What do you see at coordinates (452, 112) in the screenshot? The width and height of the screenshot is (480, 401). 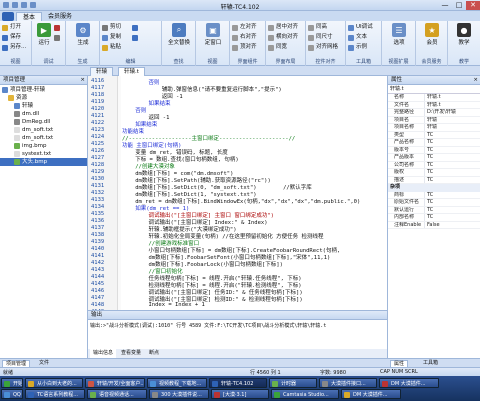 I see `property-value: D:\开发\轩辕` at bounding box center [452, 112].